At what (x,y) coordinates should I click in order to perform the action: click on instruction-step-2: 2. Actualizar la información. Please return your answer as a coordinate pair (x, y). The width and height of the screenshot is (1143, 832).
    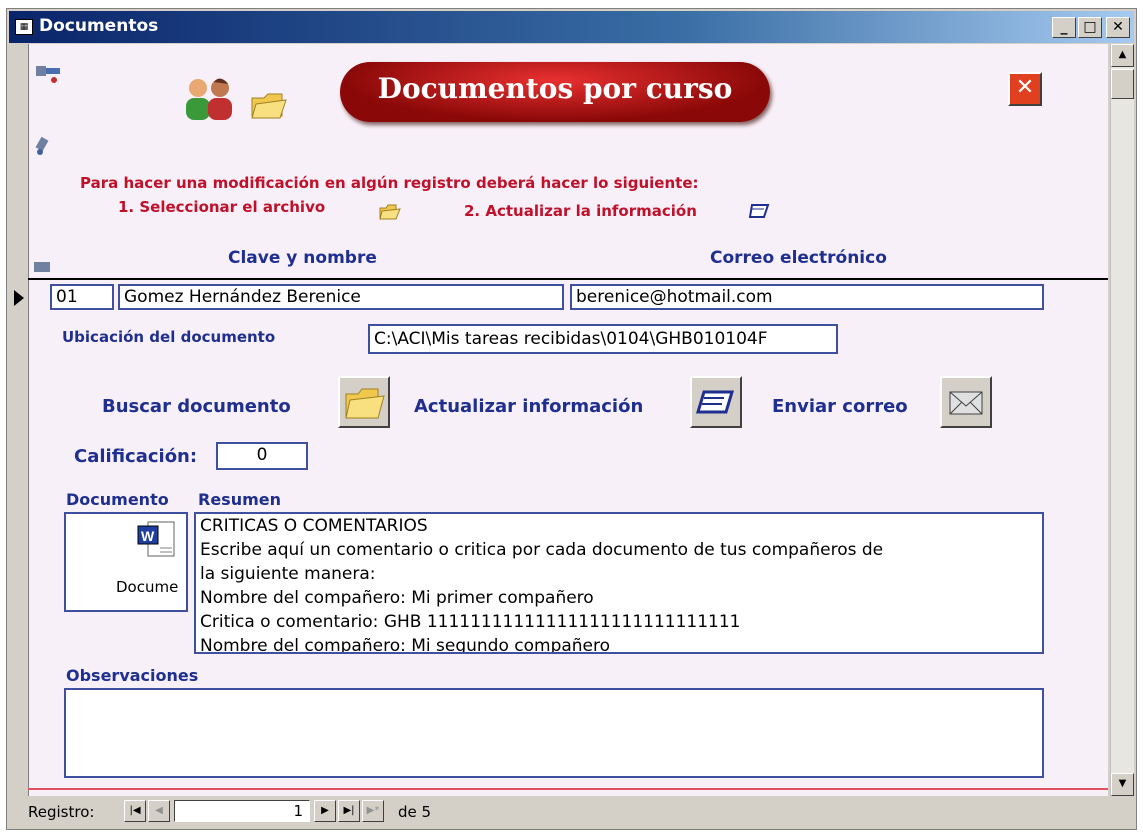
    Looking at the image, I should click on (580, 211).